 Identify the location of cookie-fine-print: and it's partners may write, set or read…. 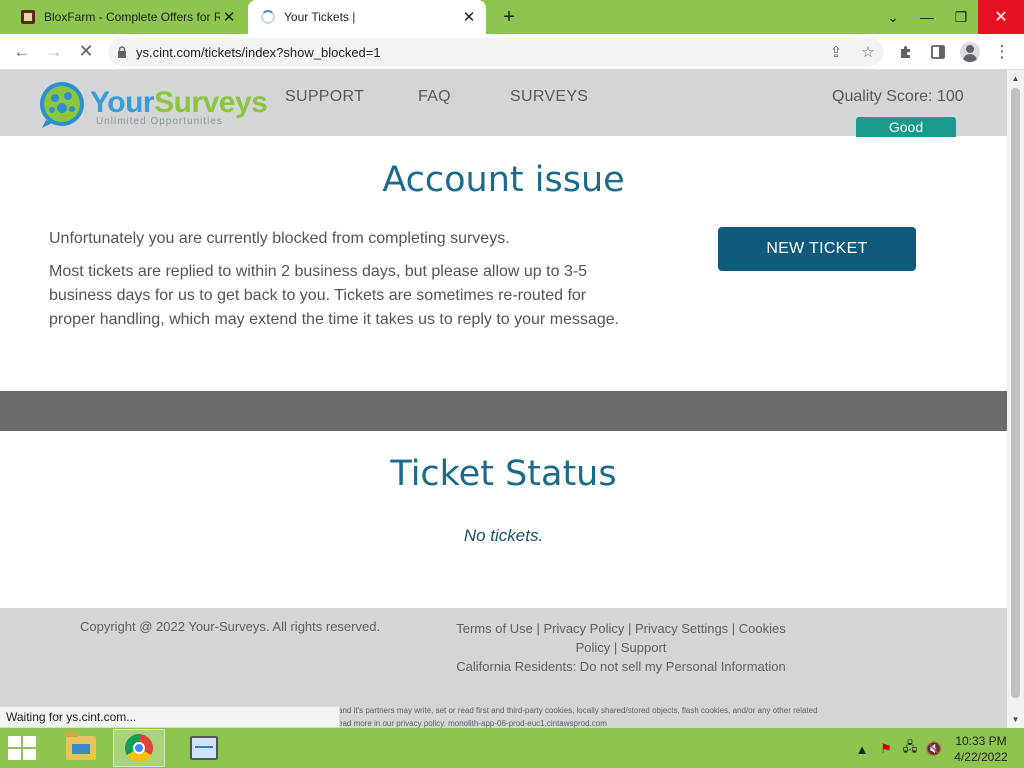
(658, 716).